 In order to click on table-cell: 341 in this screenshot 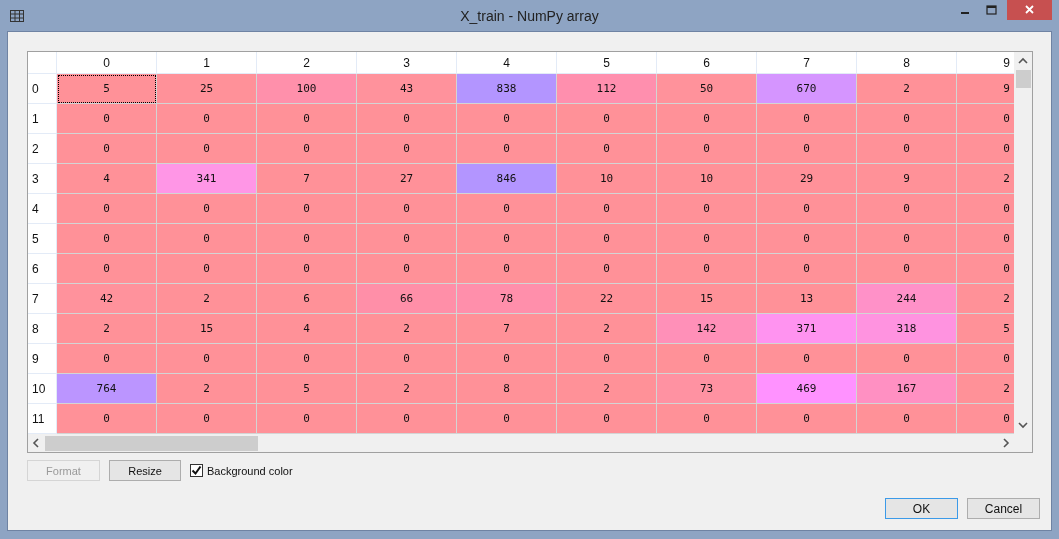, I will do `click(207, 179)`.